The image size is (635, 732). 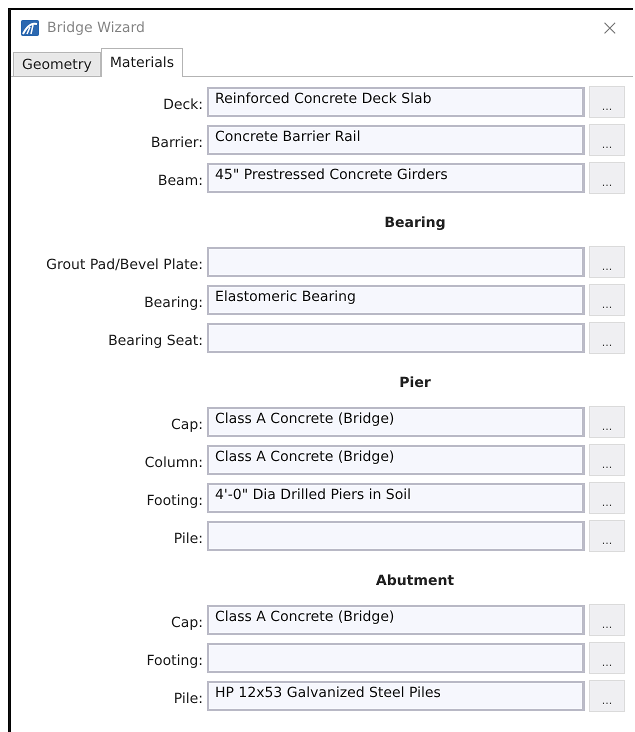 What do you see at coordinates (141, 62) in the screenshot?
I see `tab: Materials` at bounding box center [141, 62].